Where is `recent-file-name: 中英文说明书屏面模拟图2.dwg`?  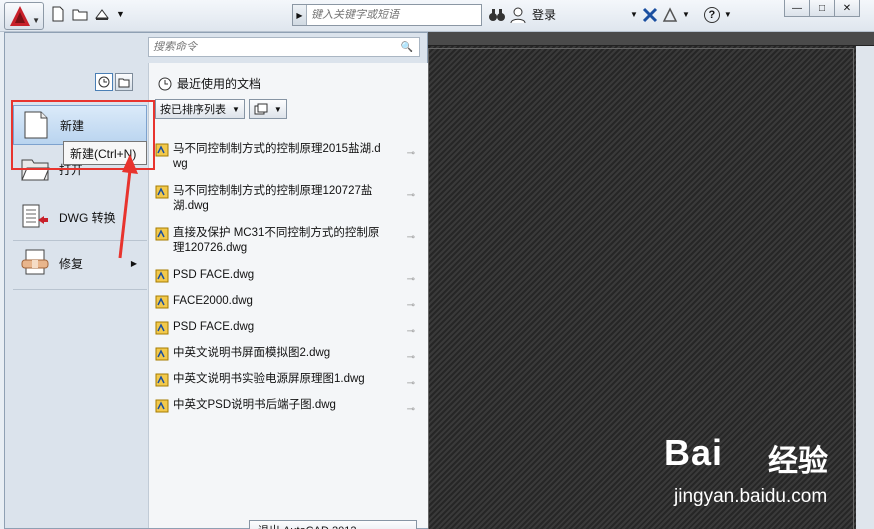
recent-file-name: 中英文说明书屏面模拟图2.dwg is located at coordinates (252, 353).